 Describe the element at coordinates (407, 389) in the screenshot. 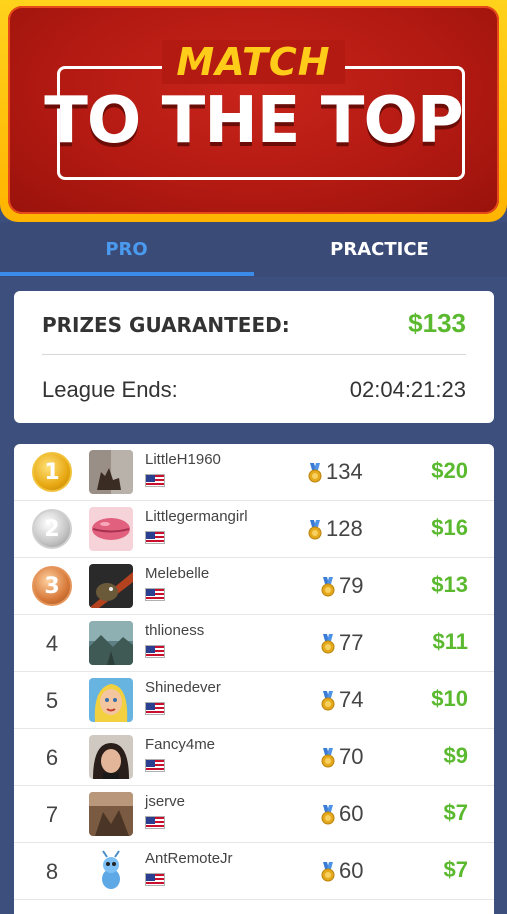

I see `league-ends-countdown: 02:04:21:23` at that location.